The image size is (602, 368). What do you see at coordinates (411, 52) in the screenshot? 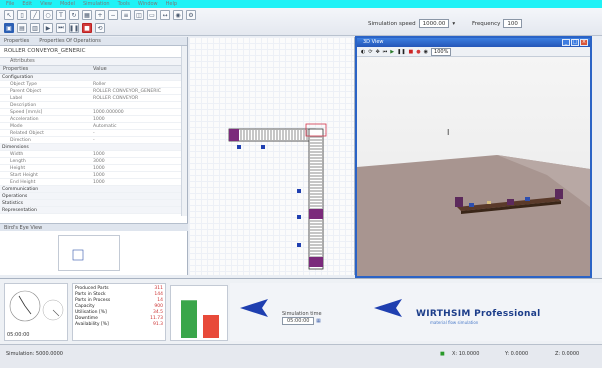
I see `stop-3d-icon: ■` at bounding box center [411, 52].